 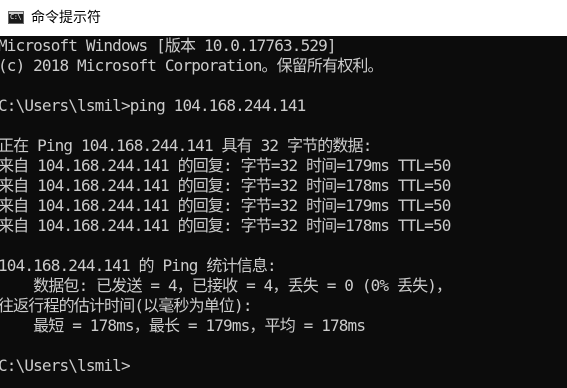 What do you see at coordinates (183, 325) in the screenshot?
I see `console-line-rtt-values: 最短 = 178ms，最长 = 179ms，平均 = 178ms` at bounding box center [183, 325].